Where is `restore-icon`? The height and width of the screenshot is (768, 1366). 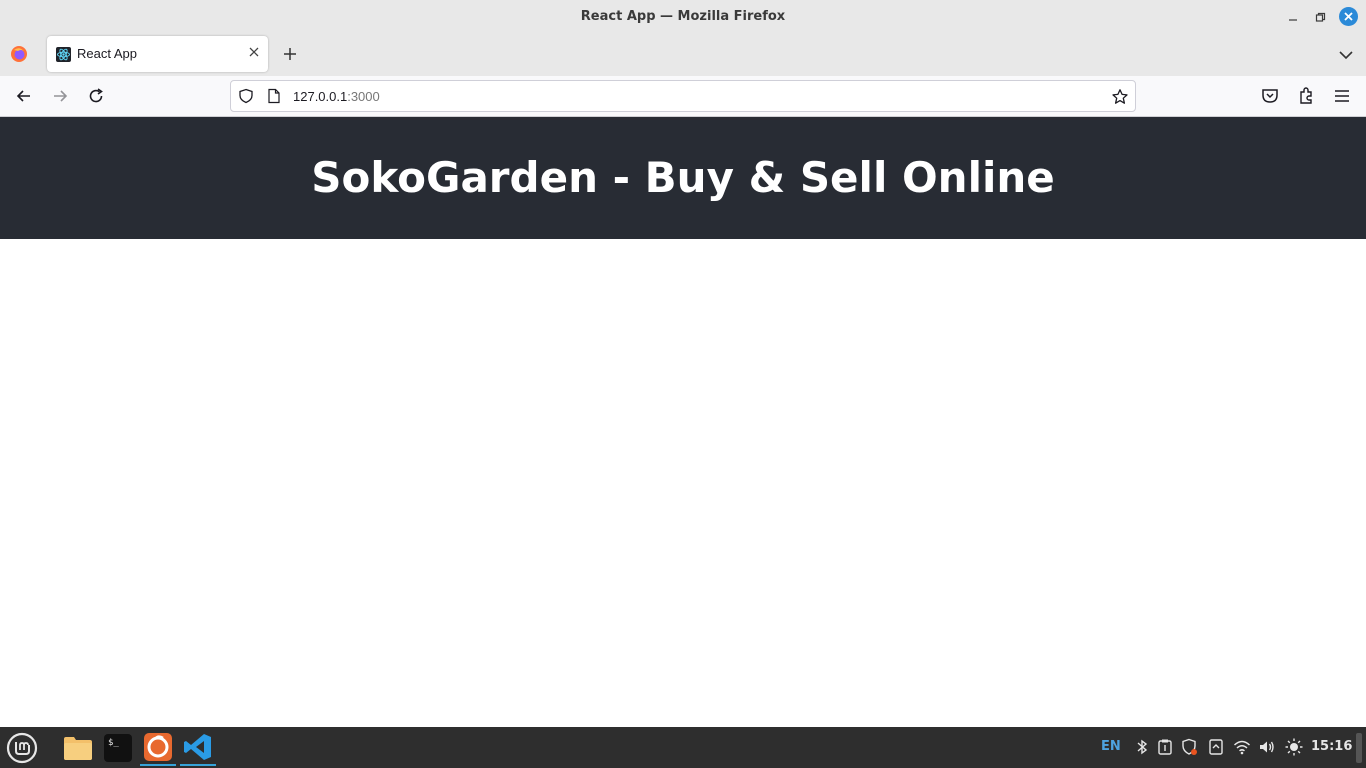
restore-icon is located at coordinates (1320, 17).